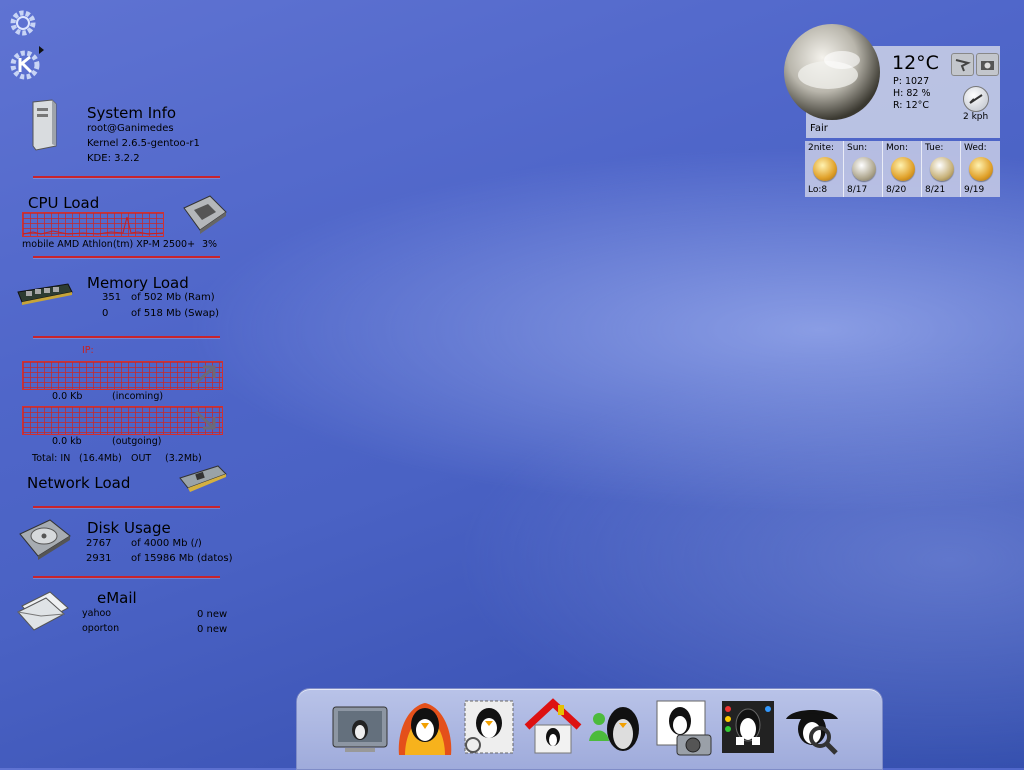 This screenshot has width=1024, height=770. Describe the element at coordinates (143, 143) in the screenshot. I see `kernel-version: Kernel 2.6.5-gentoo-r1` at that location.